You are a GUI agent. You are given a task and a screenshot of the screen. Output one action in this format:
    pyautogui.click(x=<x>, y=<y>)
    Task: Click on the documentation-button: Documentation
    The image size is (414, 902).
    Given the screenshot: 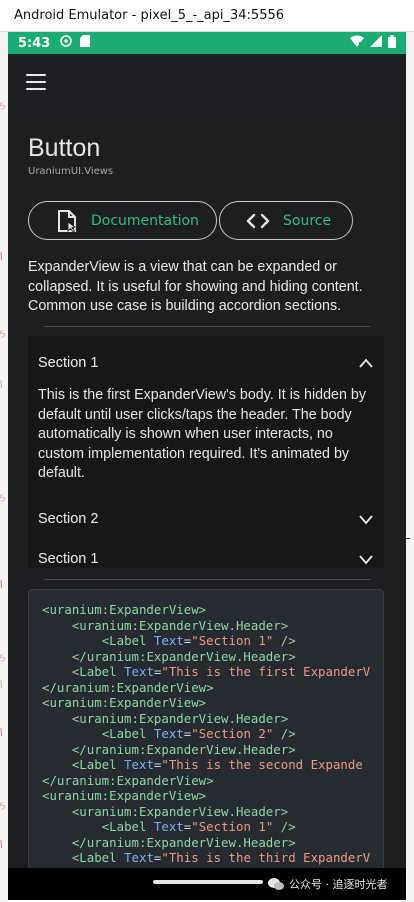 What is the action you would take?
    pyautogui.click(x=122, y=220)
    